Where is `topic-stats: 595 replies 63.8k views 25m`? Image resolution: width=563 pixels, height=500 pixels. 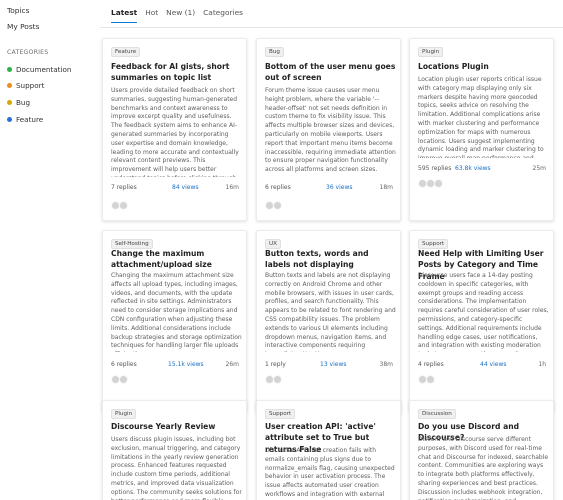 topic-stats: 595 replies 63.8k views 25m is located at coordinates (482, 169).